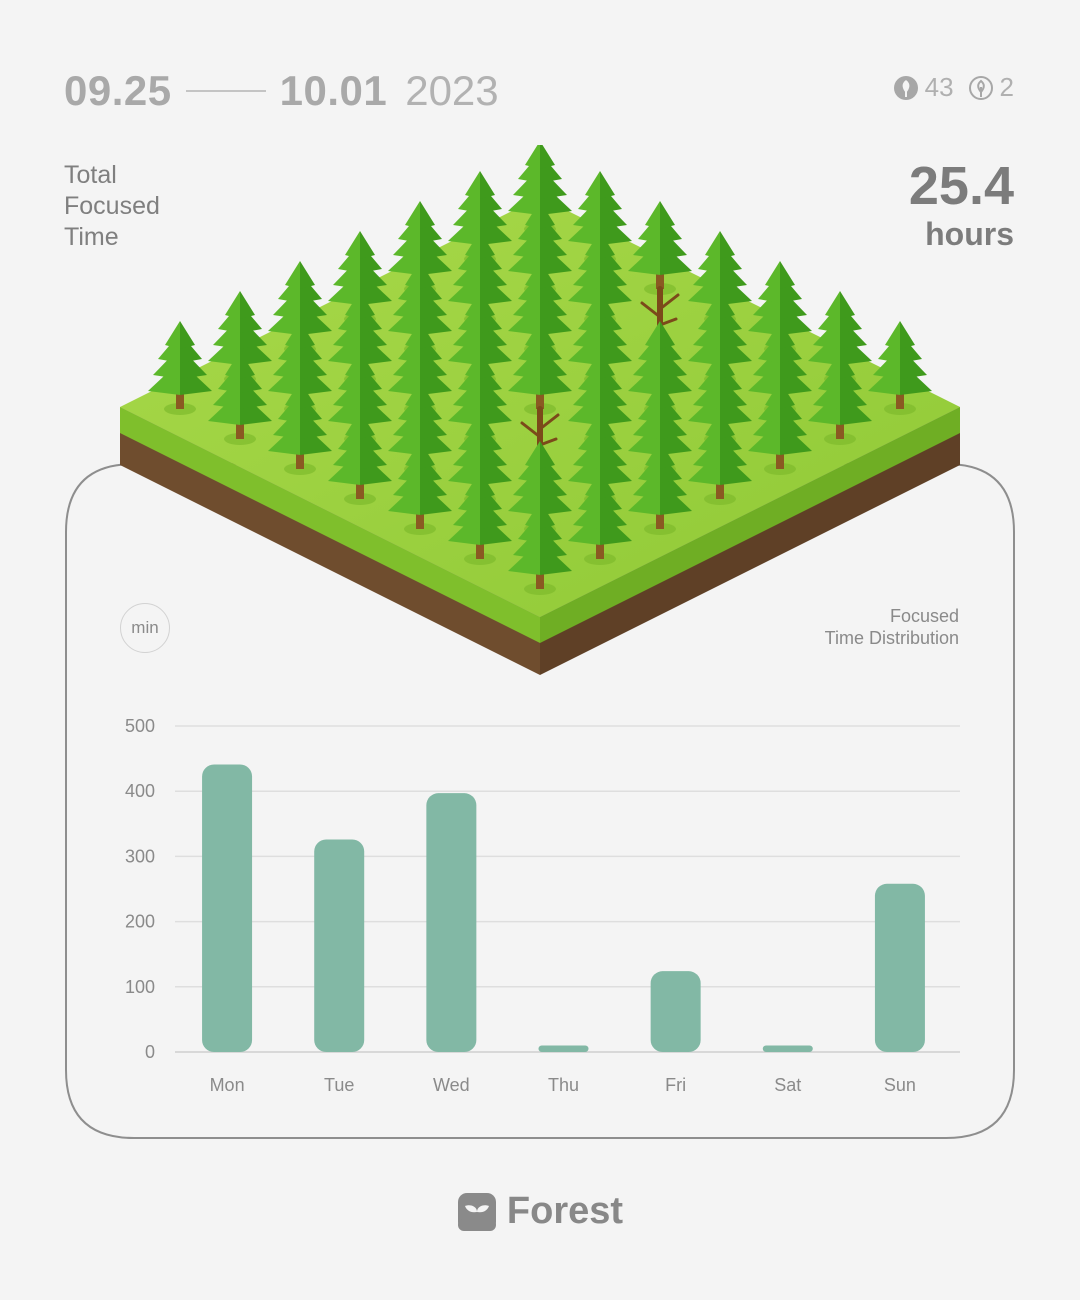  I want to click on x-tick-label: Wed, so click(451, 1085).